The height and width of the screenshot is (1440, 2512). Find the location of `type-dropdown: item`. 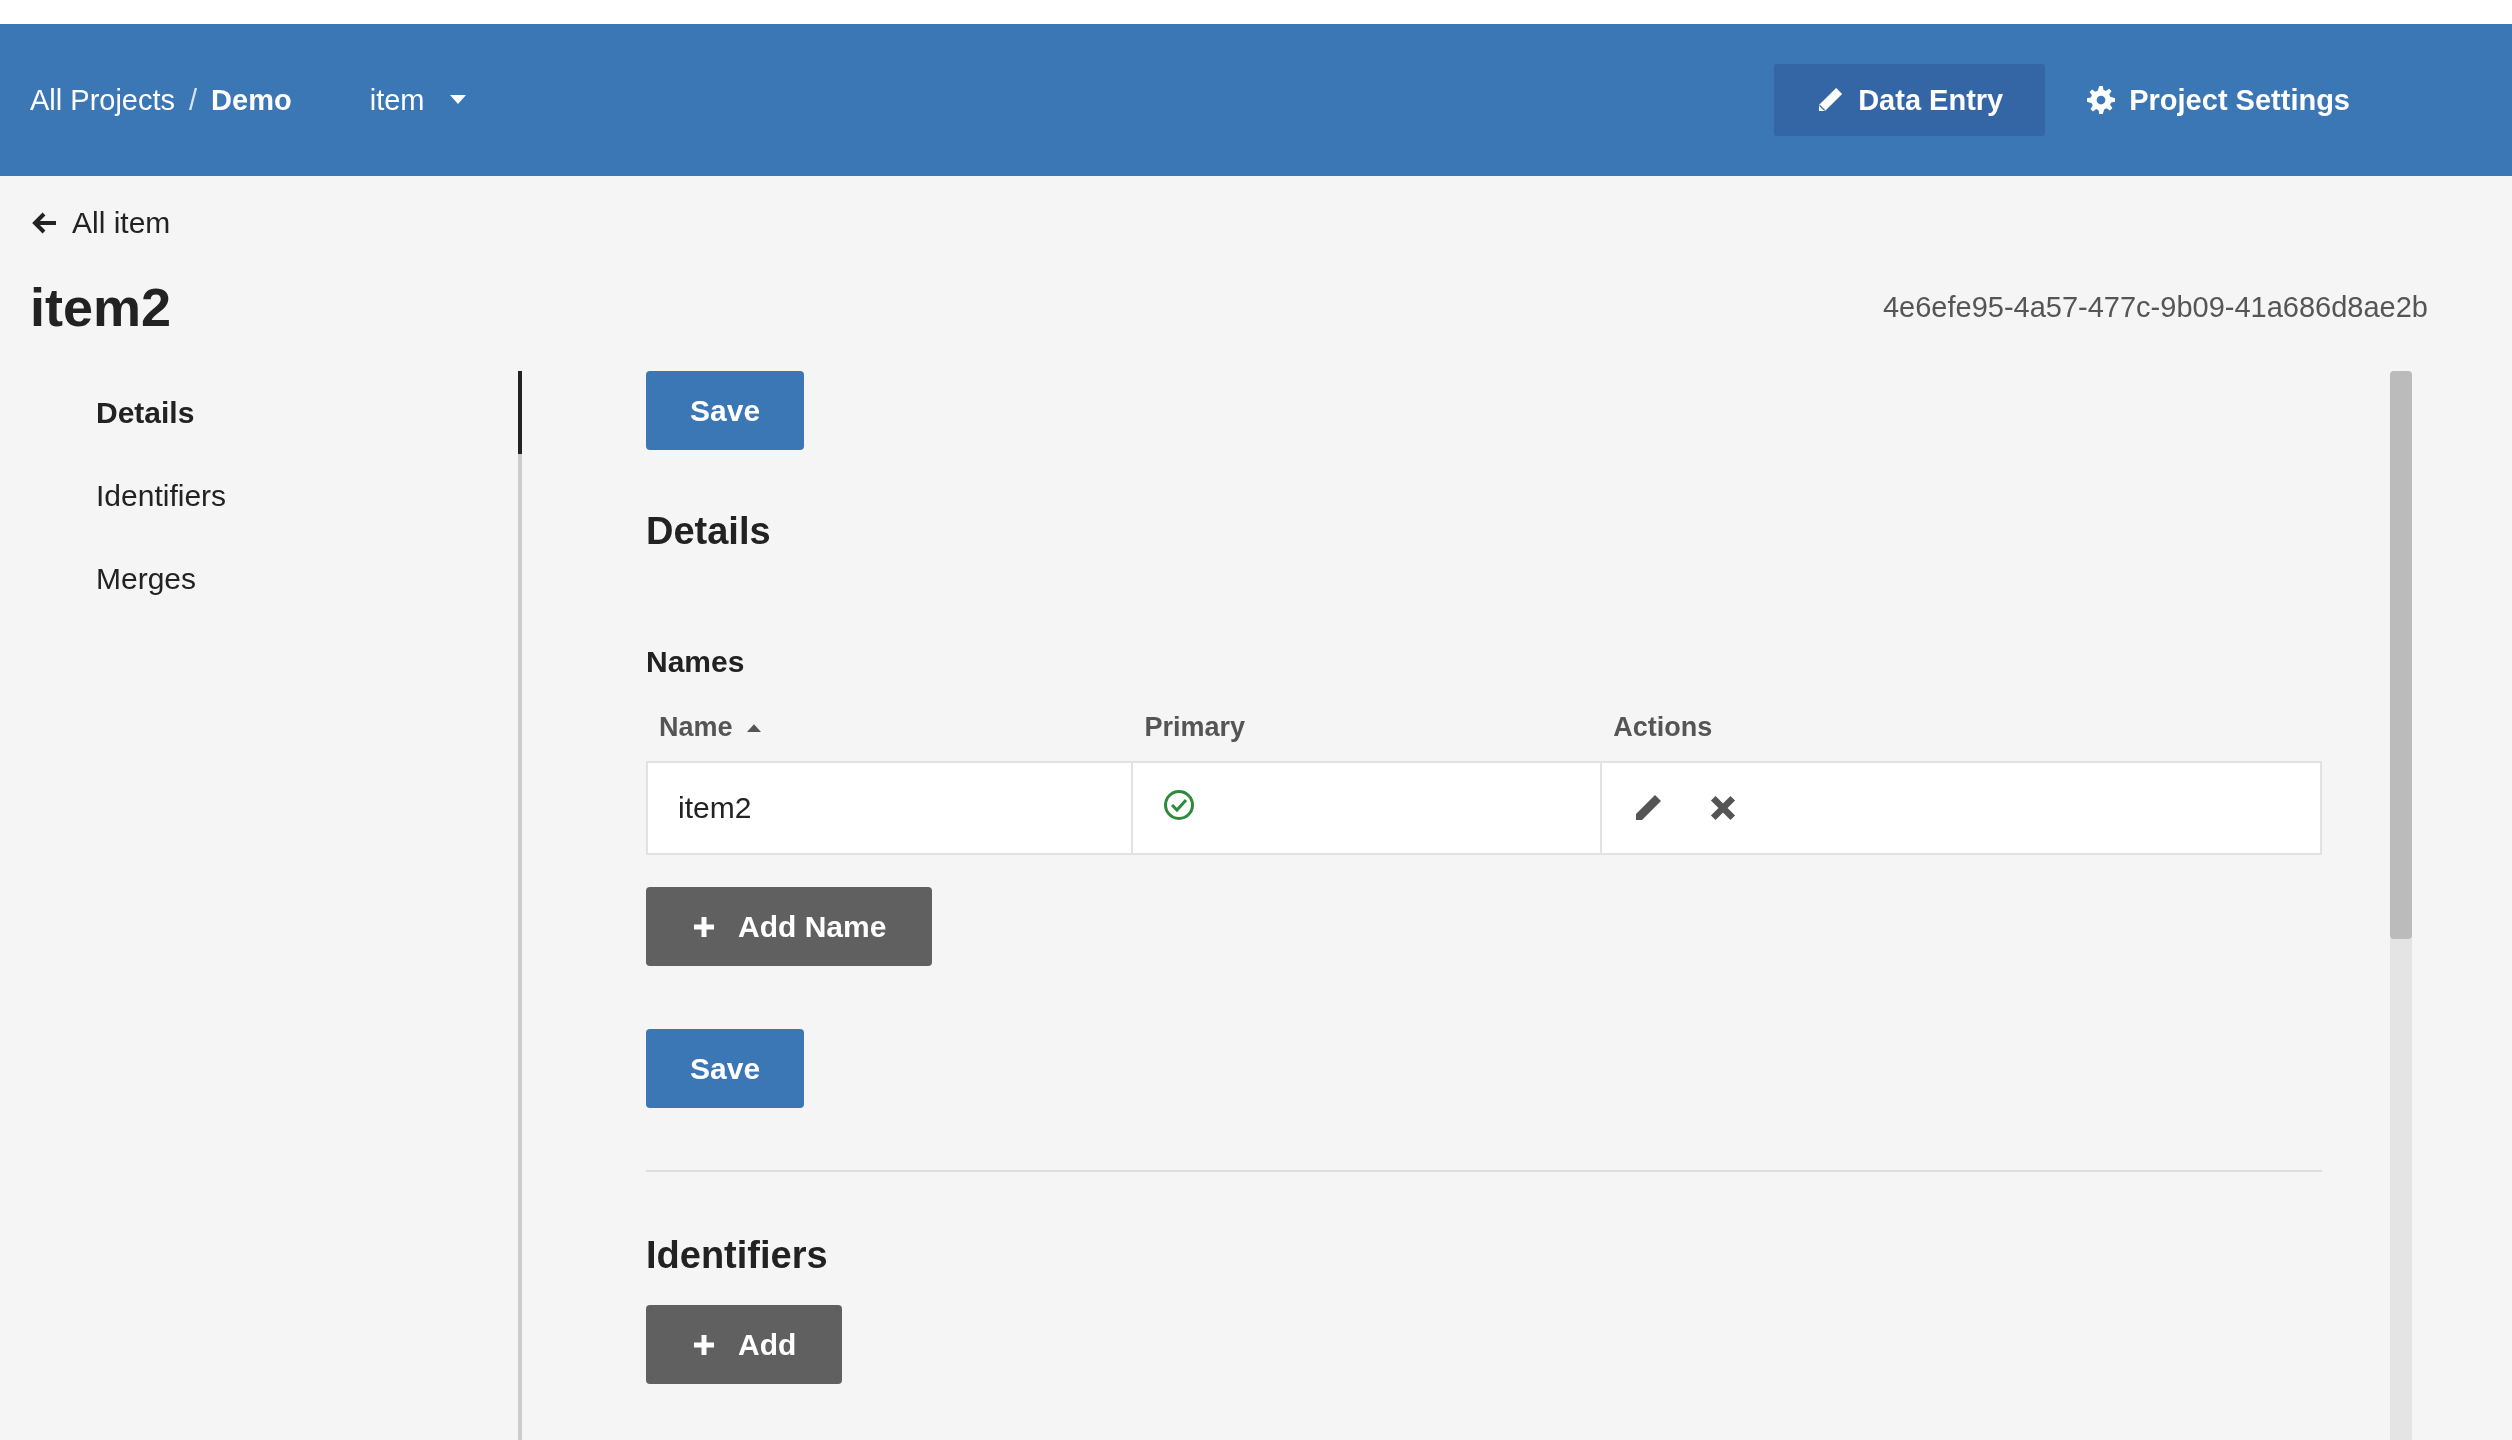

type-dropdown: item is located at coordinates (418, 100).